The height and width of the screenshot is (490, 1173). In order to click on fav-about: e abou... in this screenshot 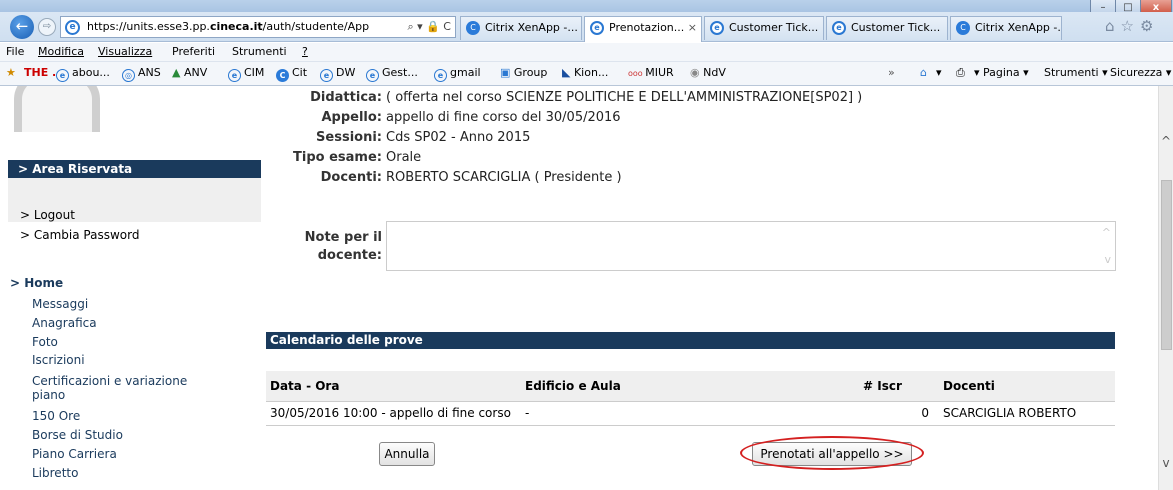, I will do `click(83, 73)`.